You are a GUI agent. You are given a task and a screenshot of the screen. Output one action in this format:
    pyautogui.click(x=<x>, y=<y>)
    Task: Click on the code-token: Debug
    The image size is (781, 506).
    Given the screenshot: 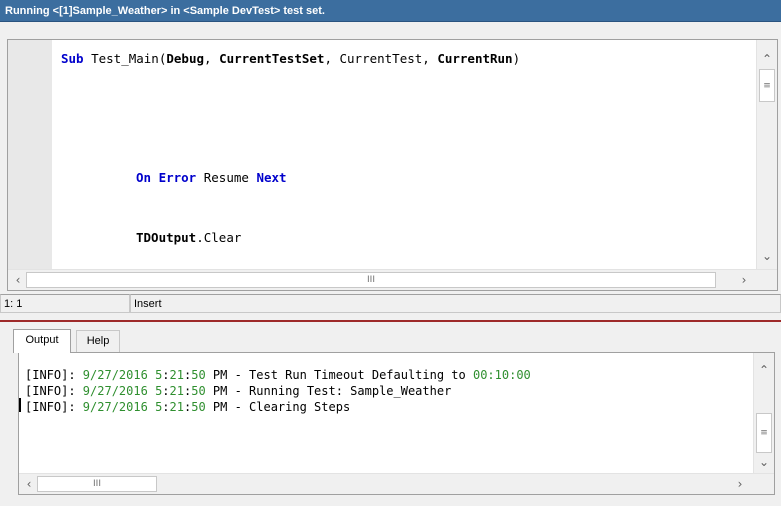 What is the action you would take?
    pyautogui.click(x=185, y=58)
    